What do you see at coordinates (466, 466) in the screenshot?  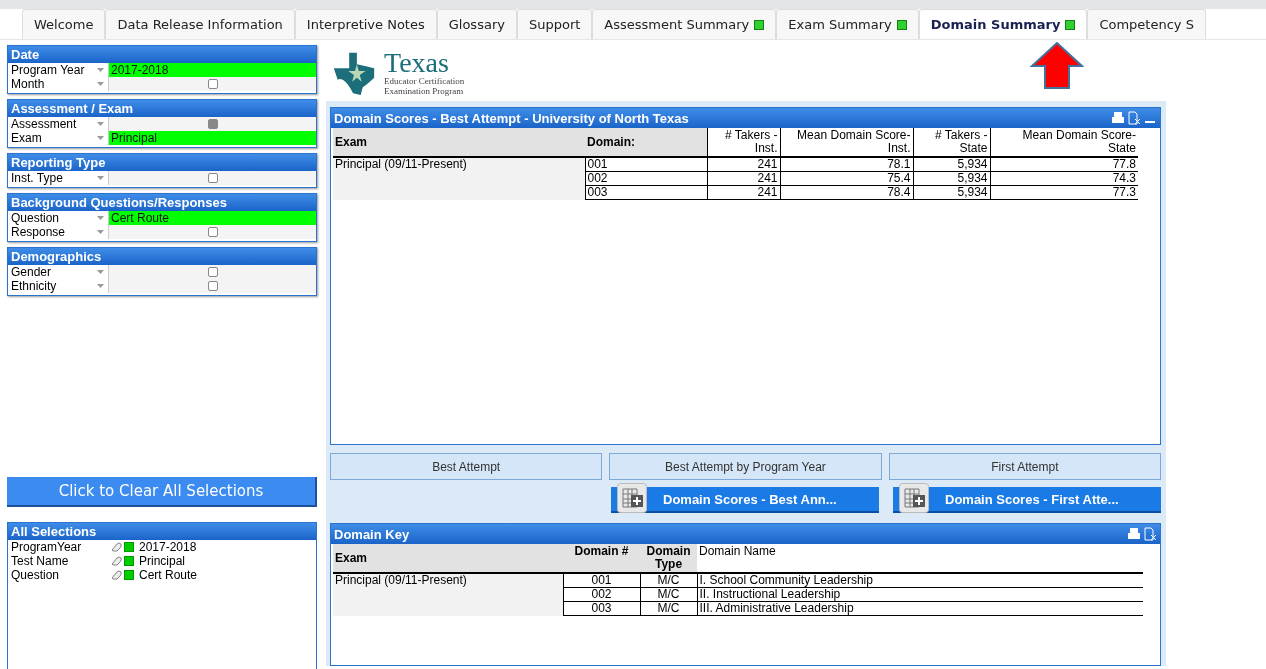 I see `view-button: Best Attempt` at bounding box center [466, 466].